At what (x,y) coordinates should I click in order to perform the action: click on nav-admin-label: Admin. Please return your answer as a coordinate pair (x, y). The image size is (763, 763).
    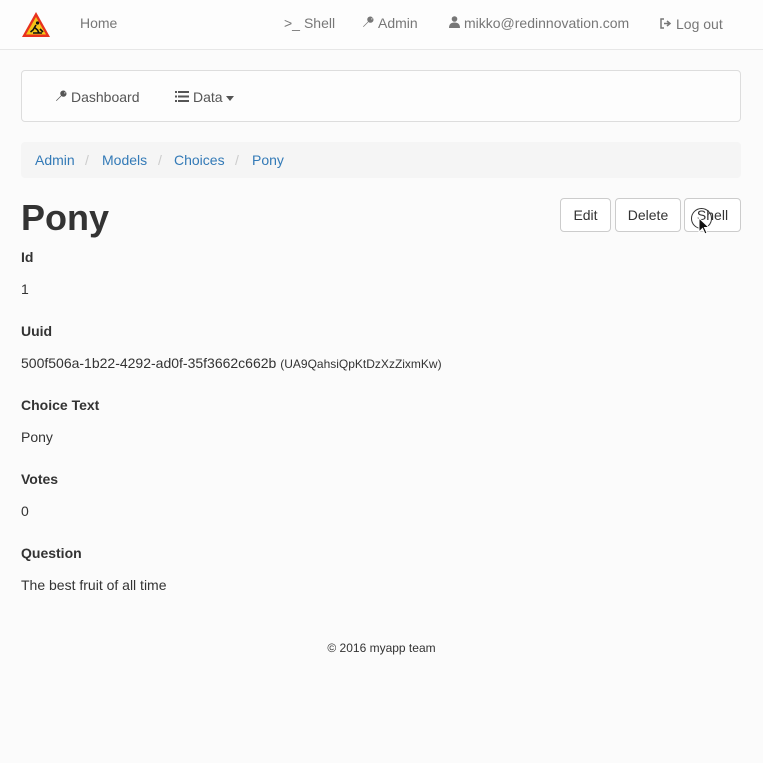
    Looking at the image, I should click on (398, 23).